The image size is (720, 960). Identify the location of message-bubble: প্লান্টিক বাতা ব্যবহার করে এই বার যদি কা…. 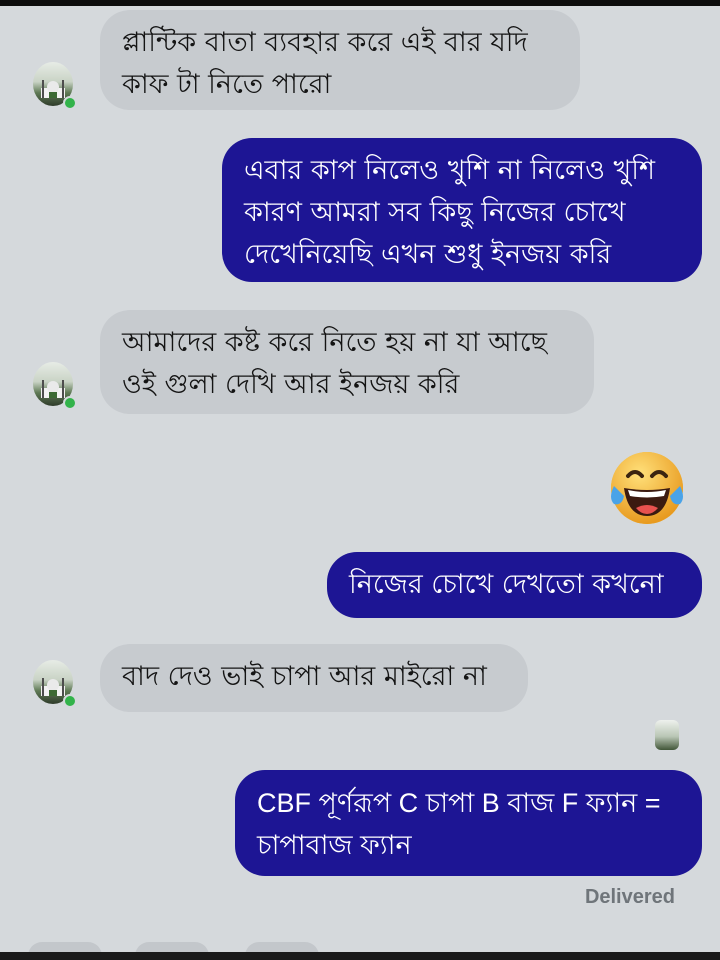
(340, 60).